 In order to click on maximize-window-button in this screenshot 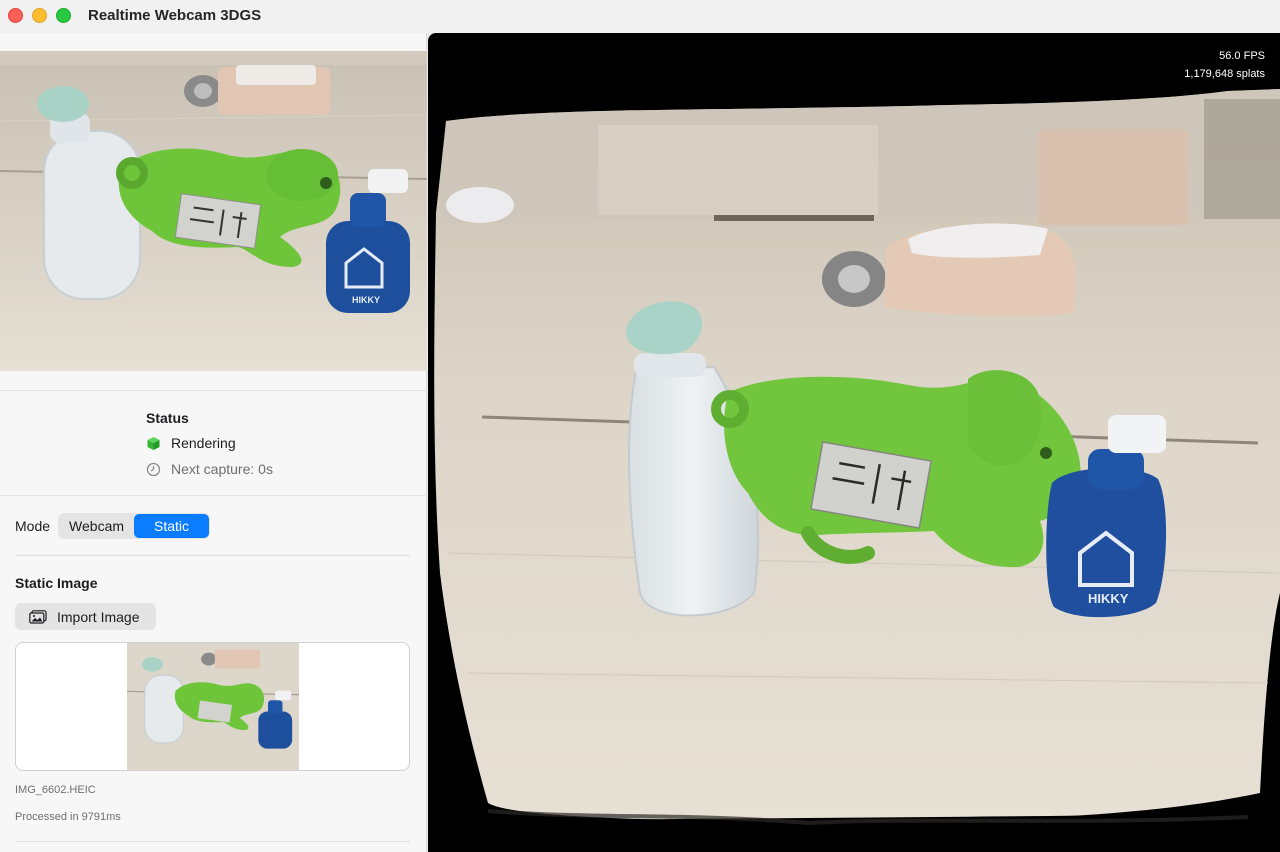, I will do `click(63, 15)`.